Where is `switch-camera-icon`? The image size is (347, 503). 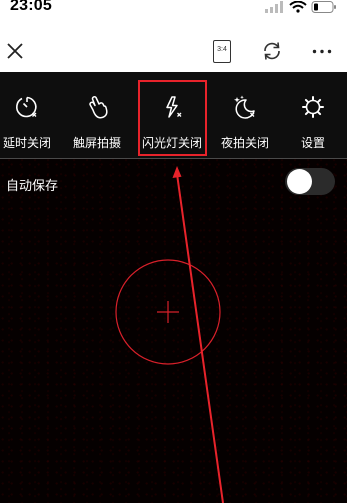
switch-camera-icon is located at coordinates (272, 51).